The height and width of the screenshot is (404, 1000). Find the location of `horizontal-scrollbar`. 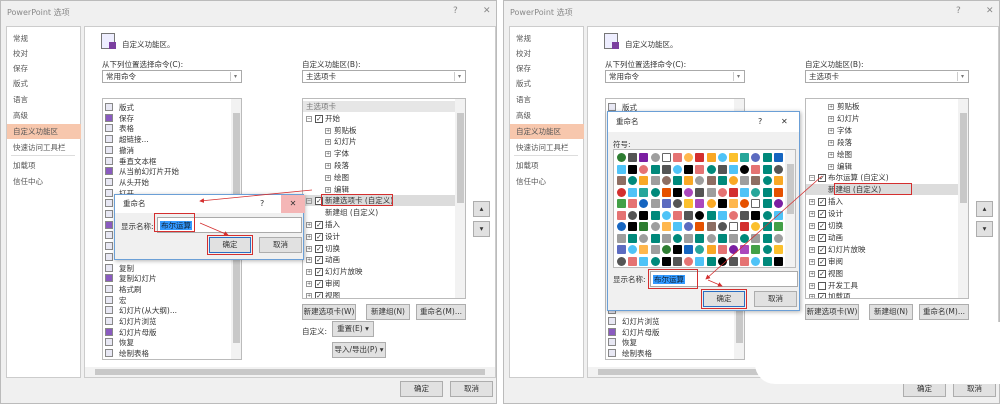

horizontal-scrollbar is located at coordinates (290, 372).